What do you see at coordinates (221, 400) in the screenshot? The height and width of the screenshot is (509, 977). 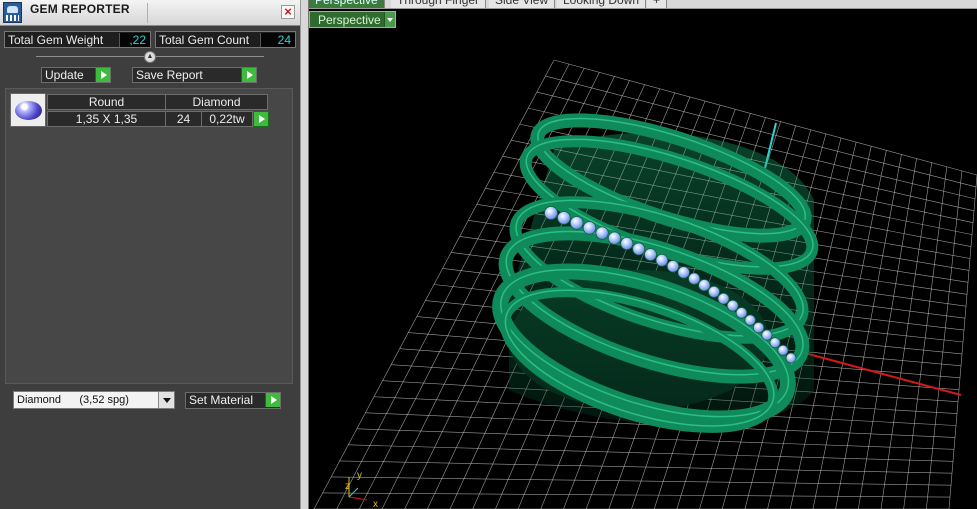 I see `set-material-button-label: Set Material` at bounding box center [221, 400].